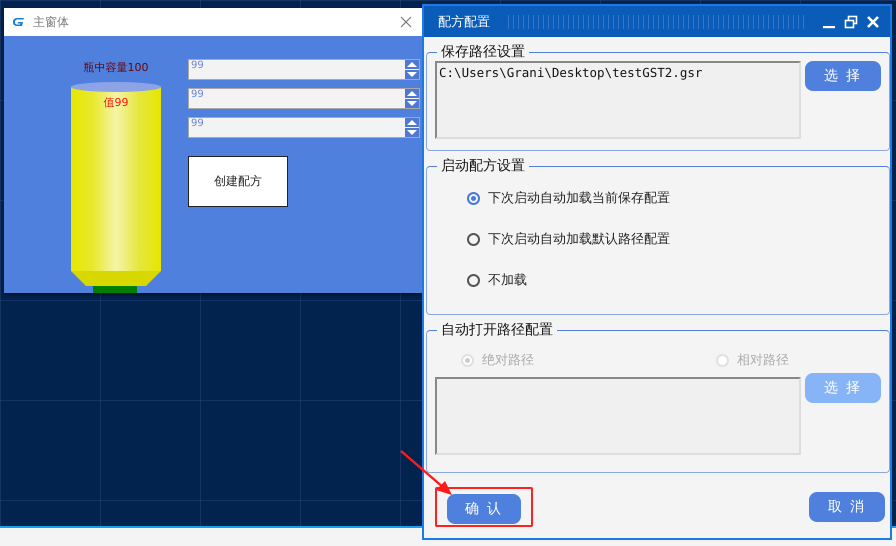 Image resolution: width=896 pixels, height=546 pixels. What do you see at coordinates (674, 239) in the screenshot?
I see `radio-option: 下次启动自动加载默认路径配置` at bounding box center [674, 239].